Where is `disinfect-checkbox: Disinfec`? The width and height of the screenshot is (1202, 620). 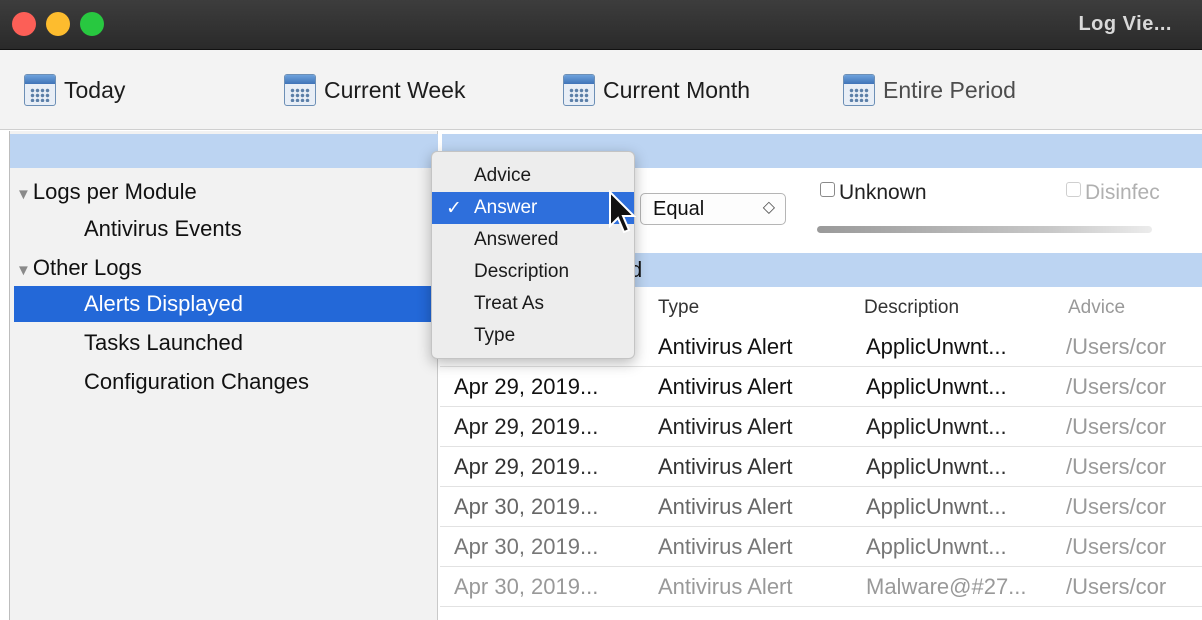
disinfect-checkbox: Disinfec is located at coordinates (1113, 193).